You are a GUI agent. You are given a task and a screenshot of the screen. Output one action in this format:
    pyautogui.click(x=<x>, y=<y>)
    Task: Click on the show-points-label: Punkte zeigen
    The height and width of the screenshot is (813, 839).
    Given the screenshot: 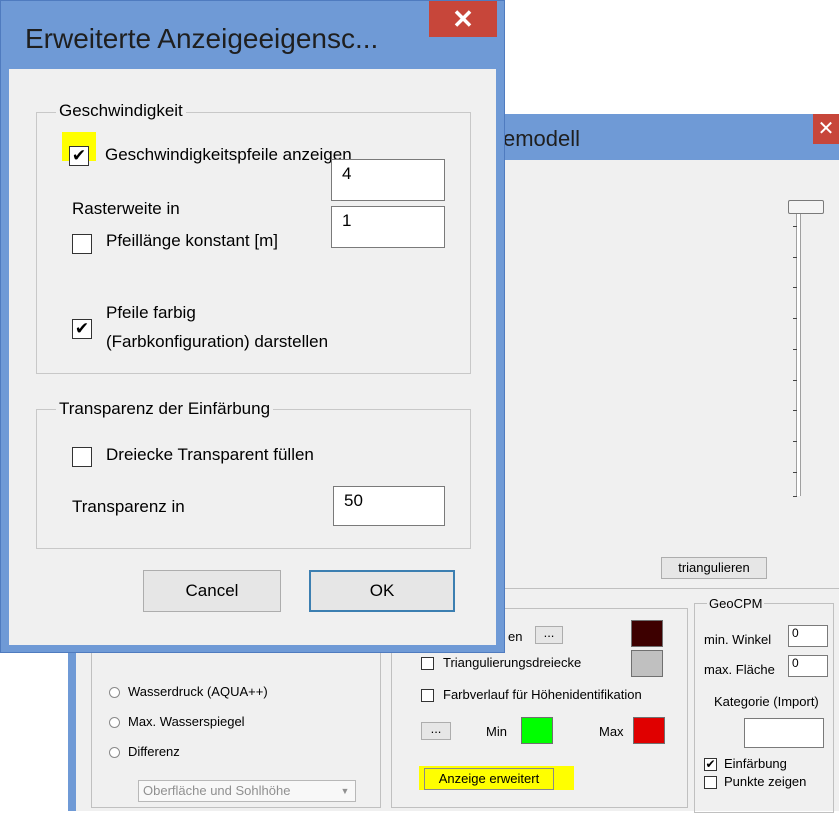 What is the action you would take?
    pyautogui.click(x=765, y=781)
    